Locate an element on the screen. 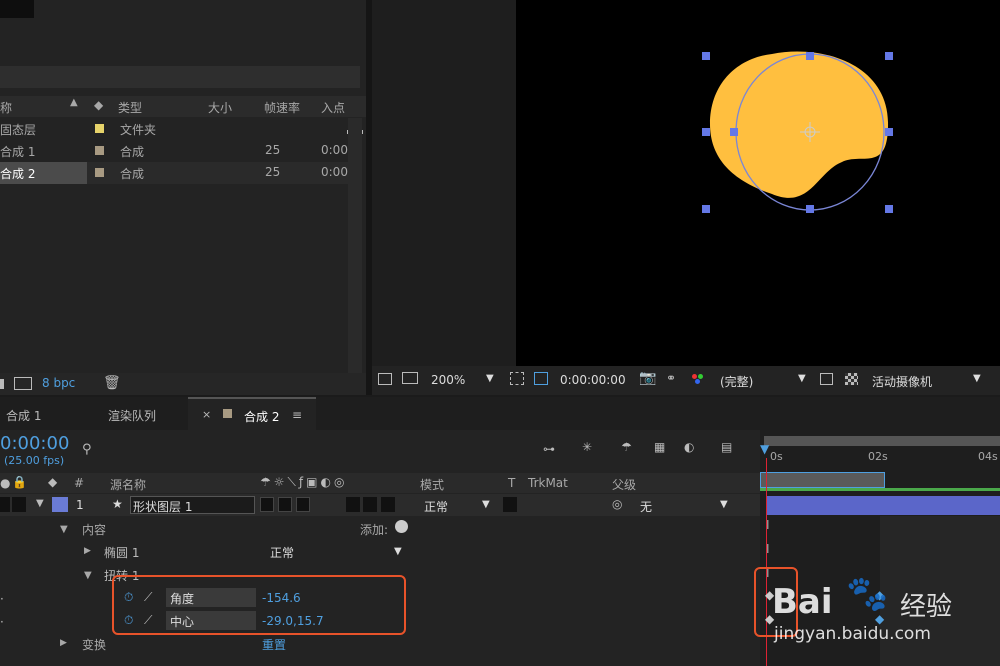  fps-column-header: 帧速率 is located at coordinates (282, 107).